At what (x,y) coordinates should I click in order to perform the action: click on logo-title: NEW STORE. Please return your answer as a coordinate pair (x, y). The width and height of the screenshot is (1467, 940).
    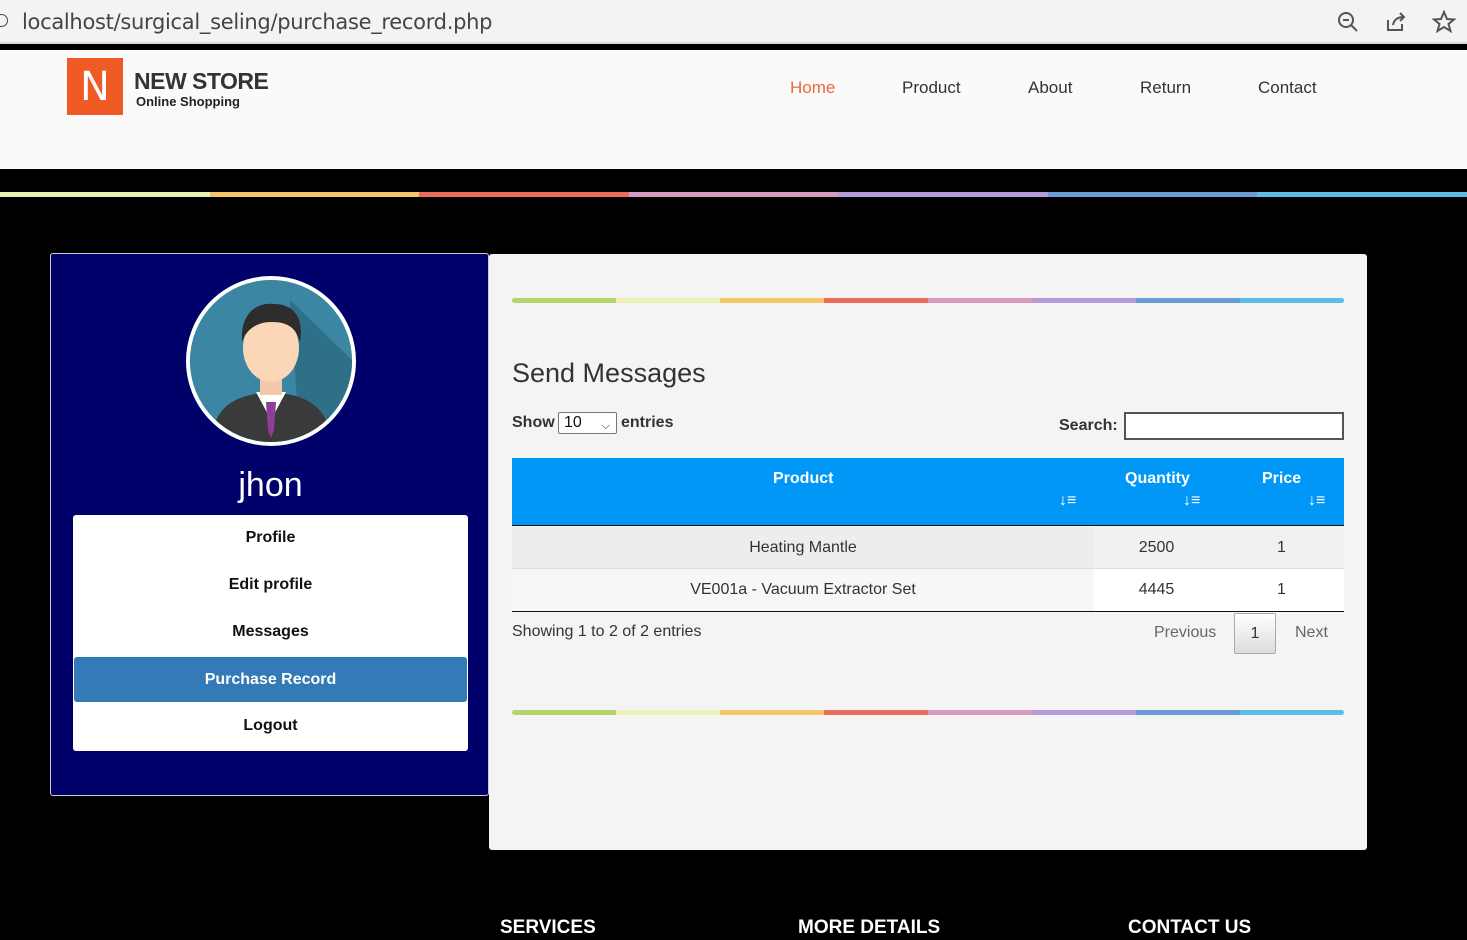
    Looking at the image, I should click on (201, 81).